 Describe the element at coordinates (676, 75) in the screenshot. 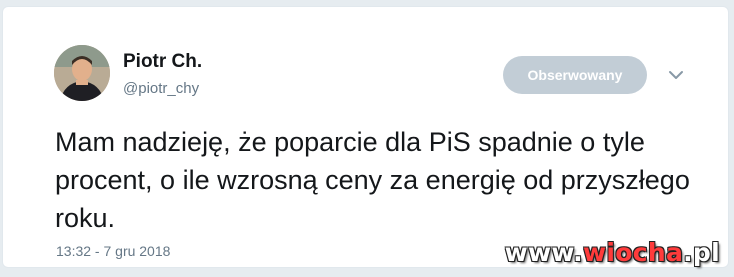

I see `chevron-down-icon` at that location.